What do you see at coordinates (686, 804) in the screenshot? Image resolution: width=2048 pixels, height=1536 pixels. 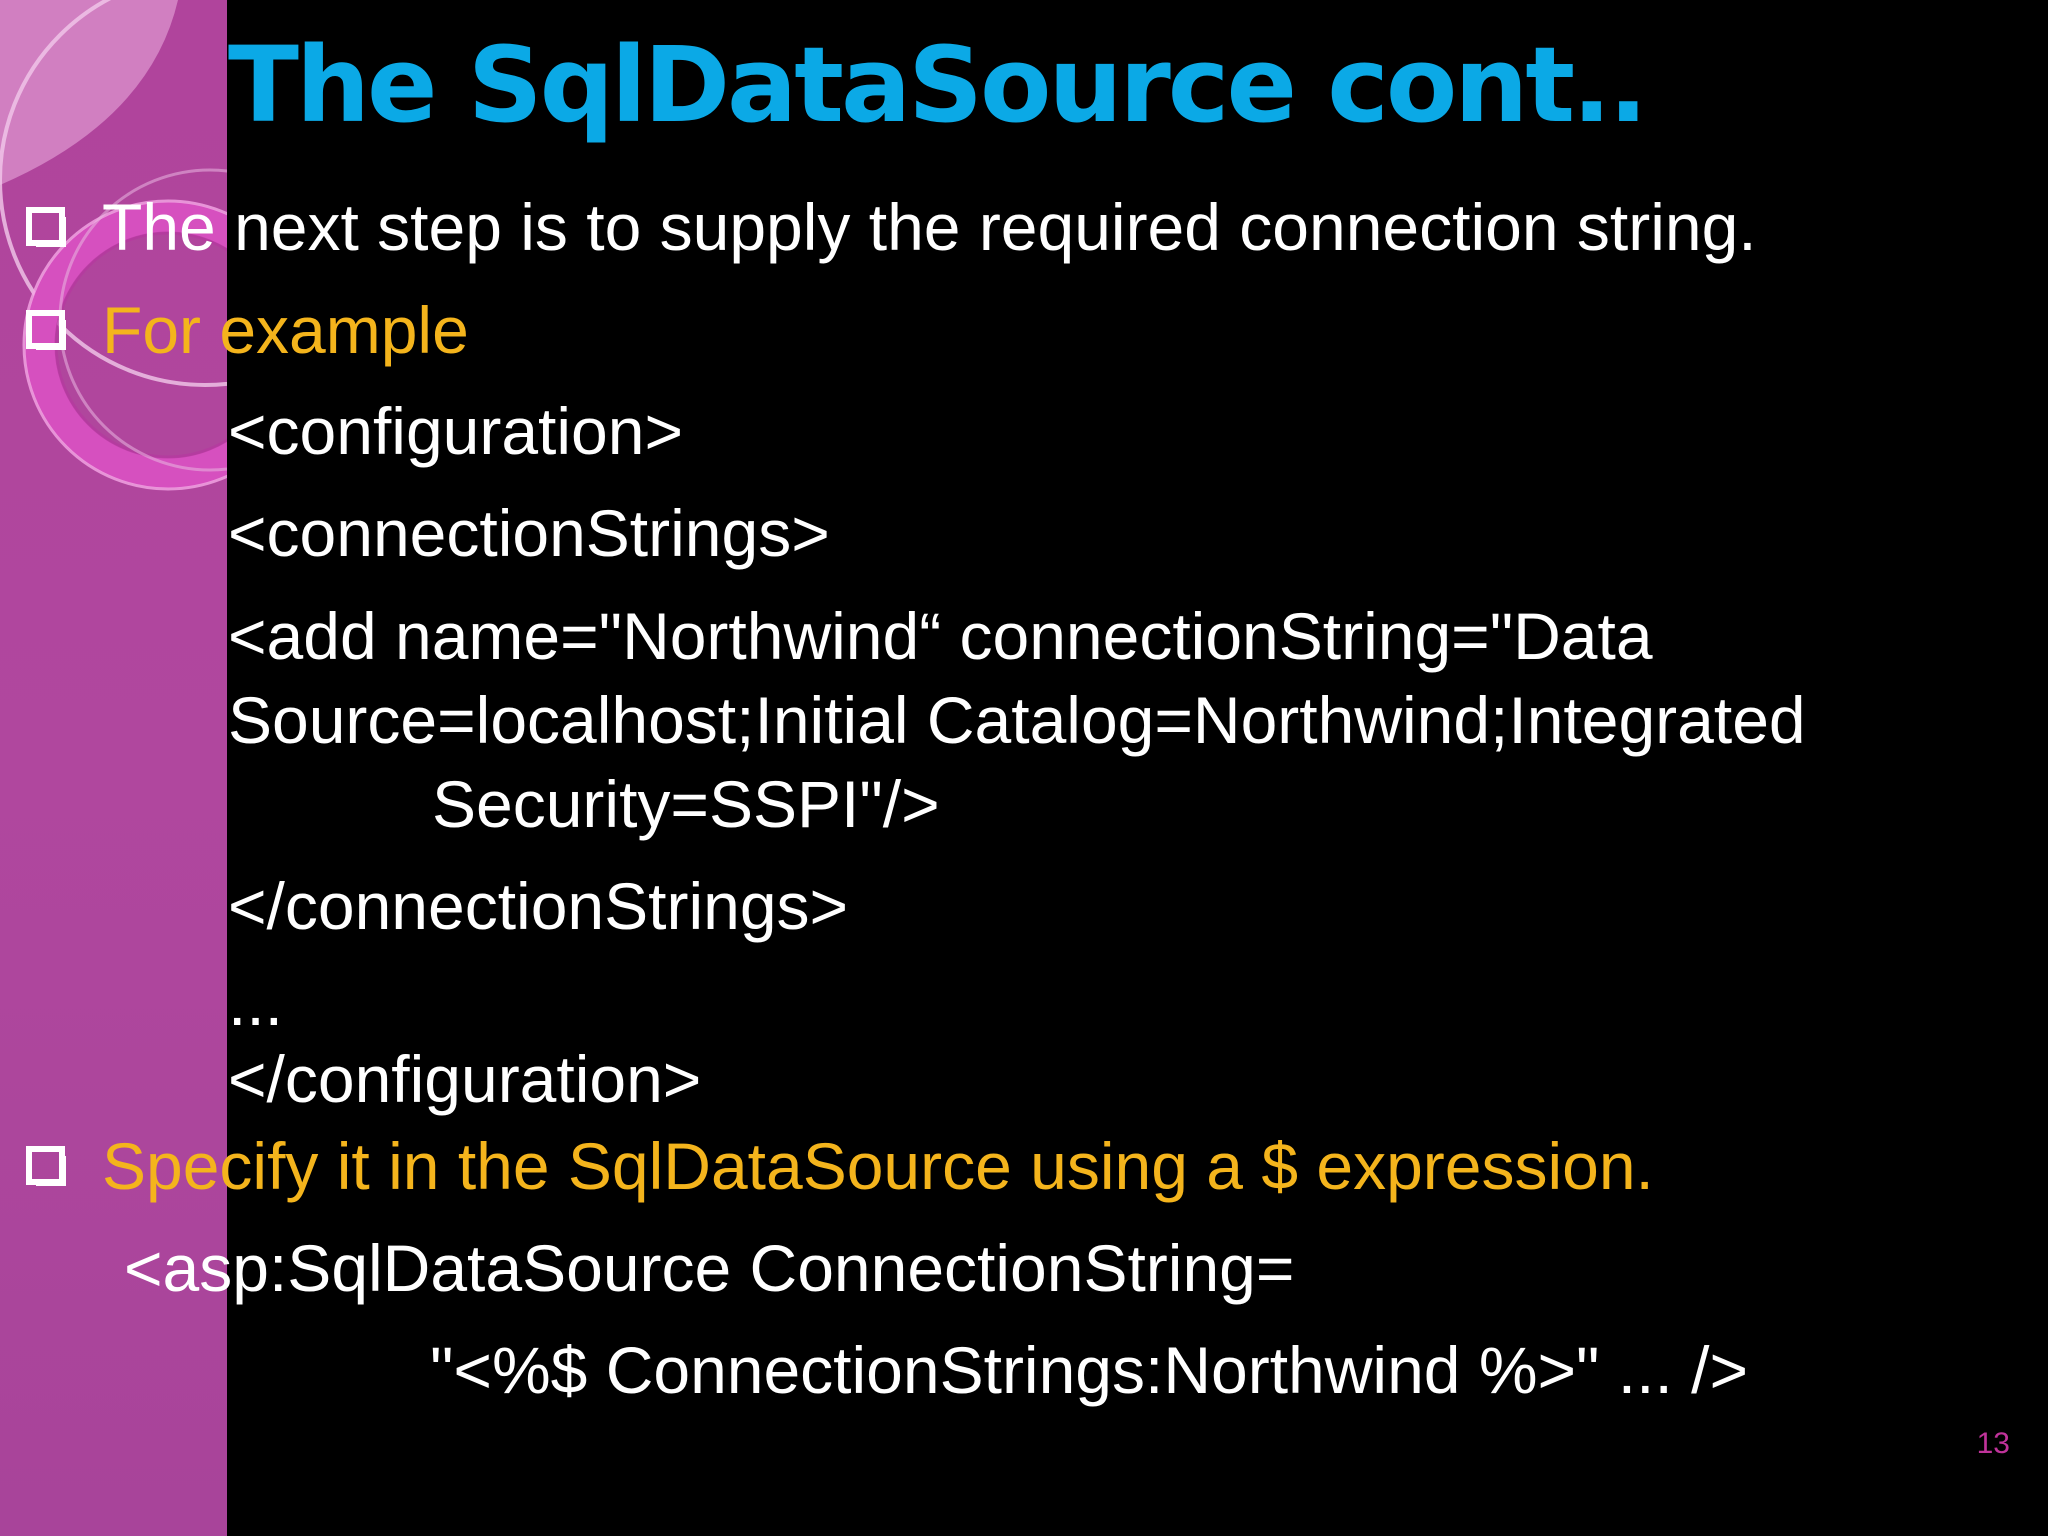 I see `code-line: Security=SSPI"/>` at bounding box center [686, 804].